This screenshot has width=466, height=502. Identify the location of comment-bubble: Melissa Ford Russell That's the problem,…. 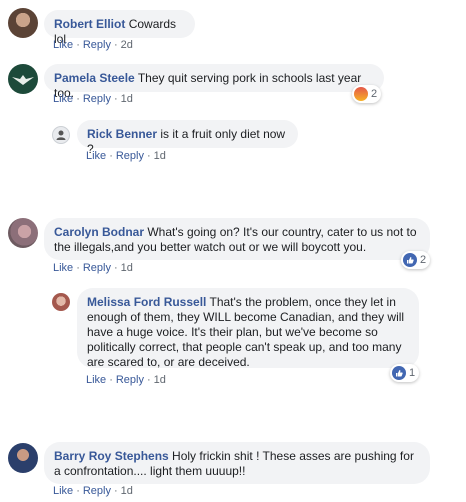
(248, 328).